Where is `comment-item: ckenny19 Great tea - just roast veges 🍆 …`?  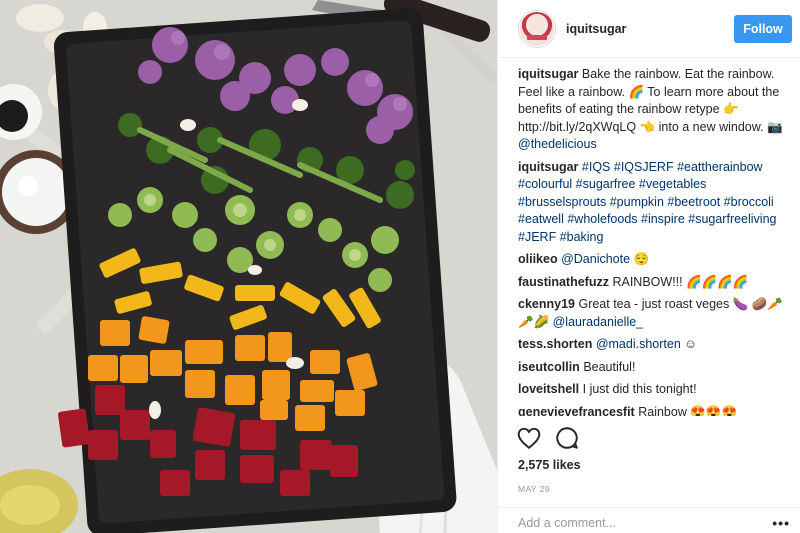 comment-item: ckenny19 Great tea - just roast veges 🍆 … is located at coordinates (655, 313).